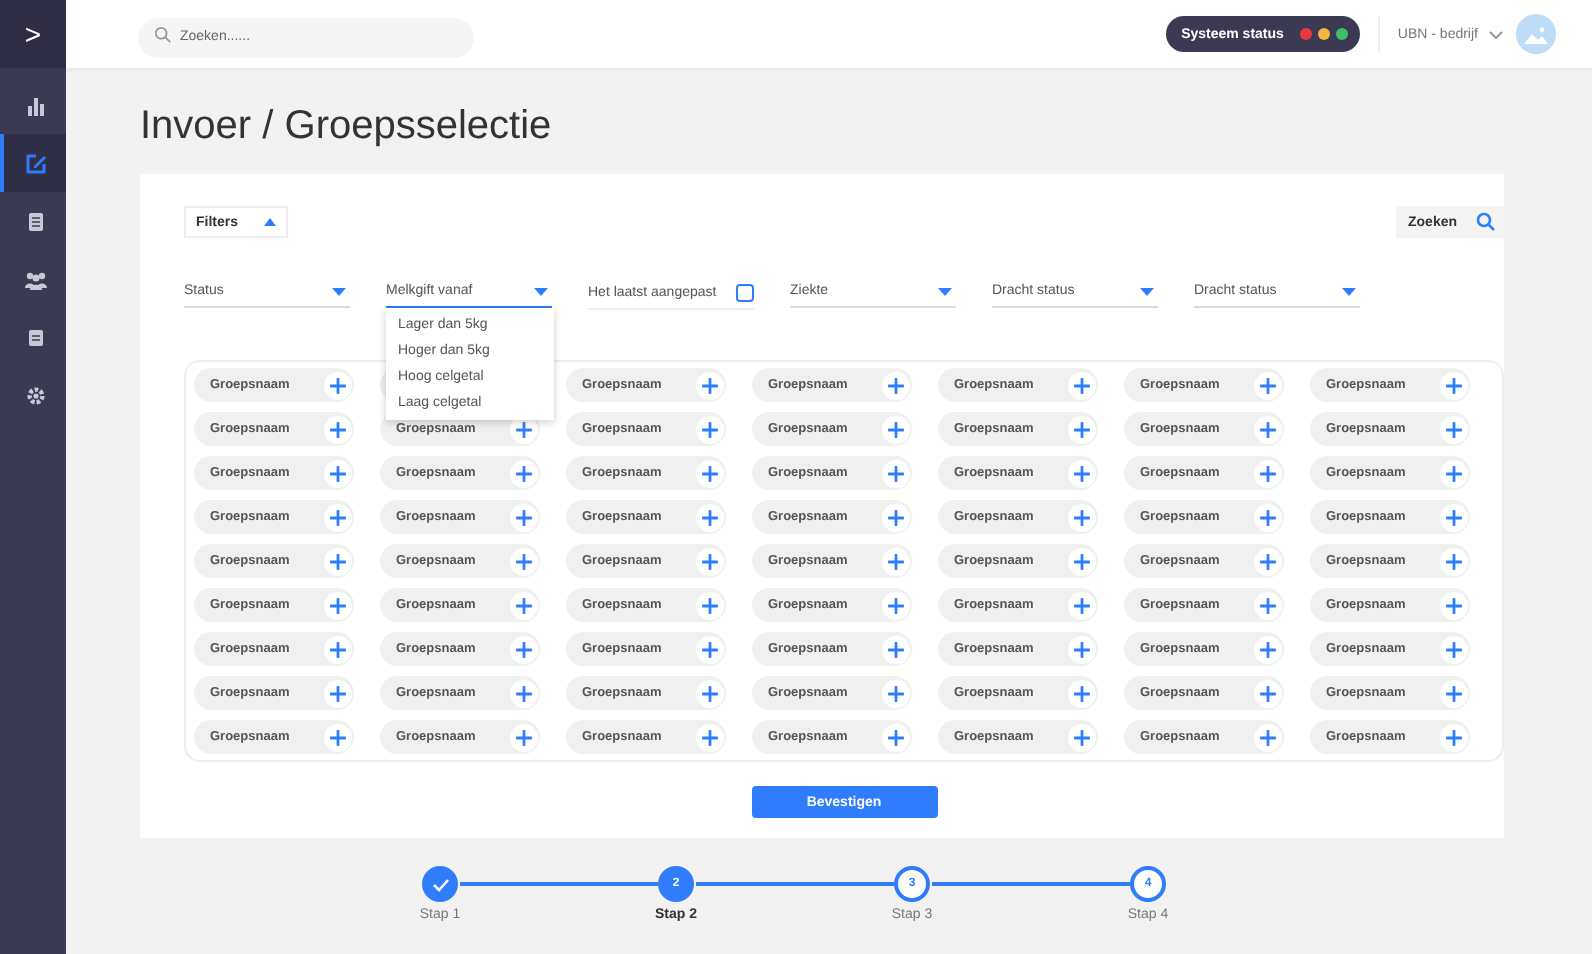 The width and height of the screenshot is (1592, 954). Describe the element at coordinates (1536, 34) in the screenshot. I see `image-icon` at that location.